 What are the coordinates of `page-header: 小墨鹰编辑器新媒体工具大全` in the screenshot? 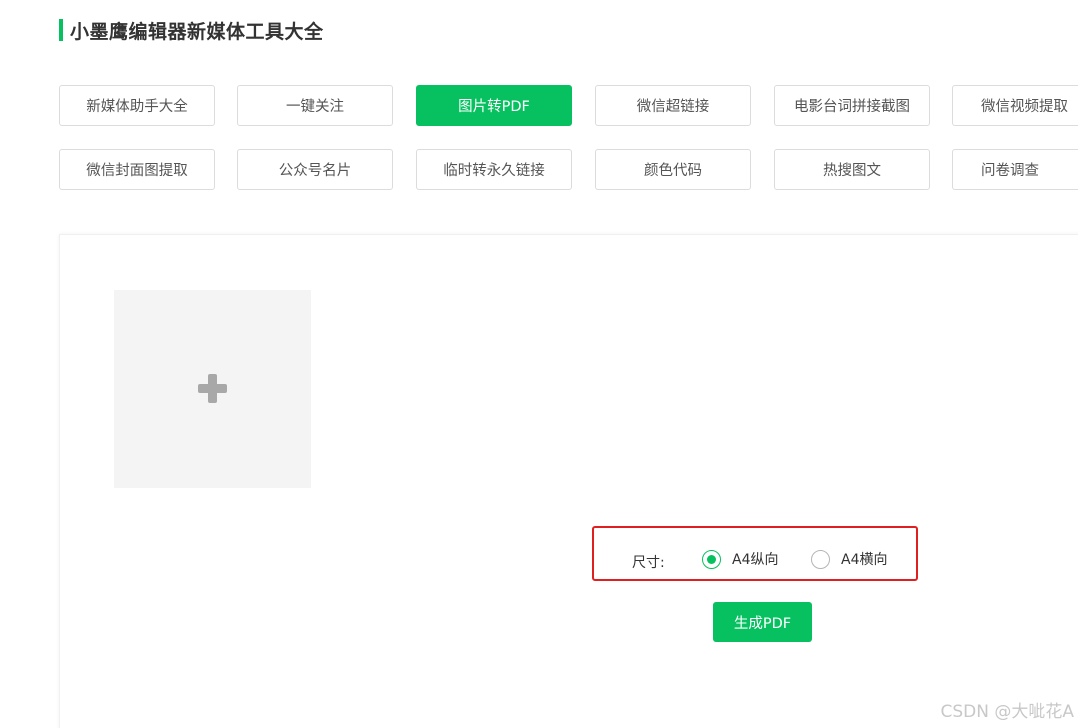 It's located at (191, 30).